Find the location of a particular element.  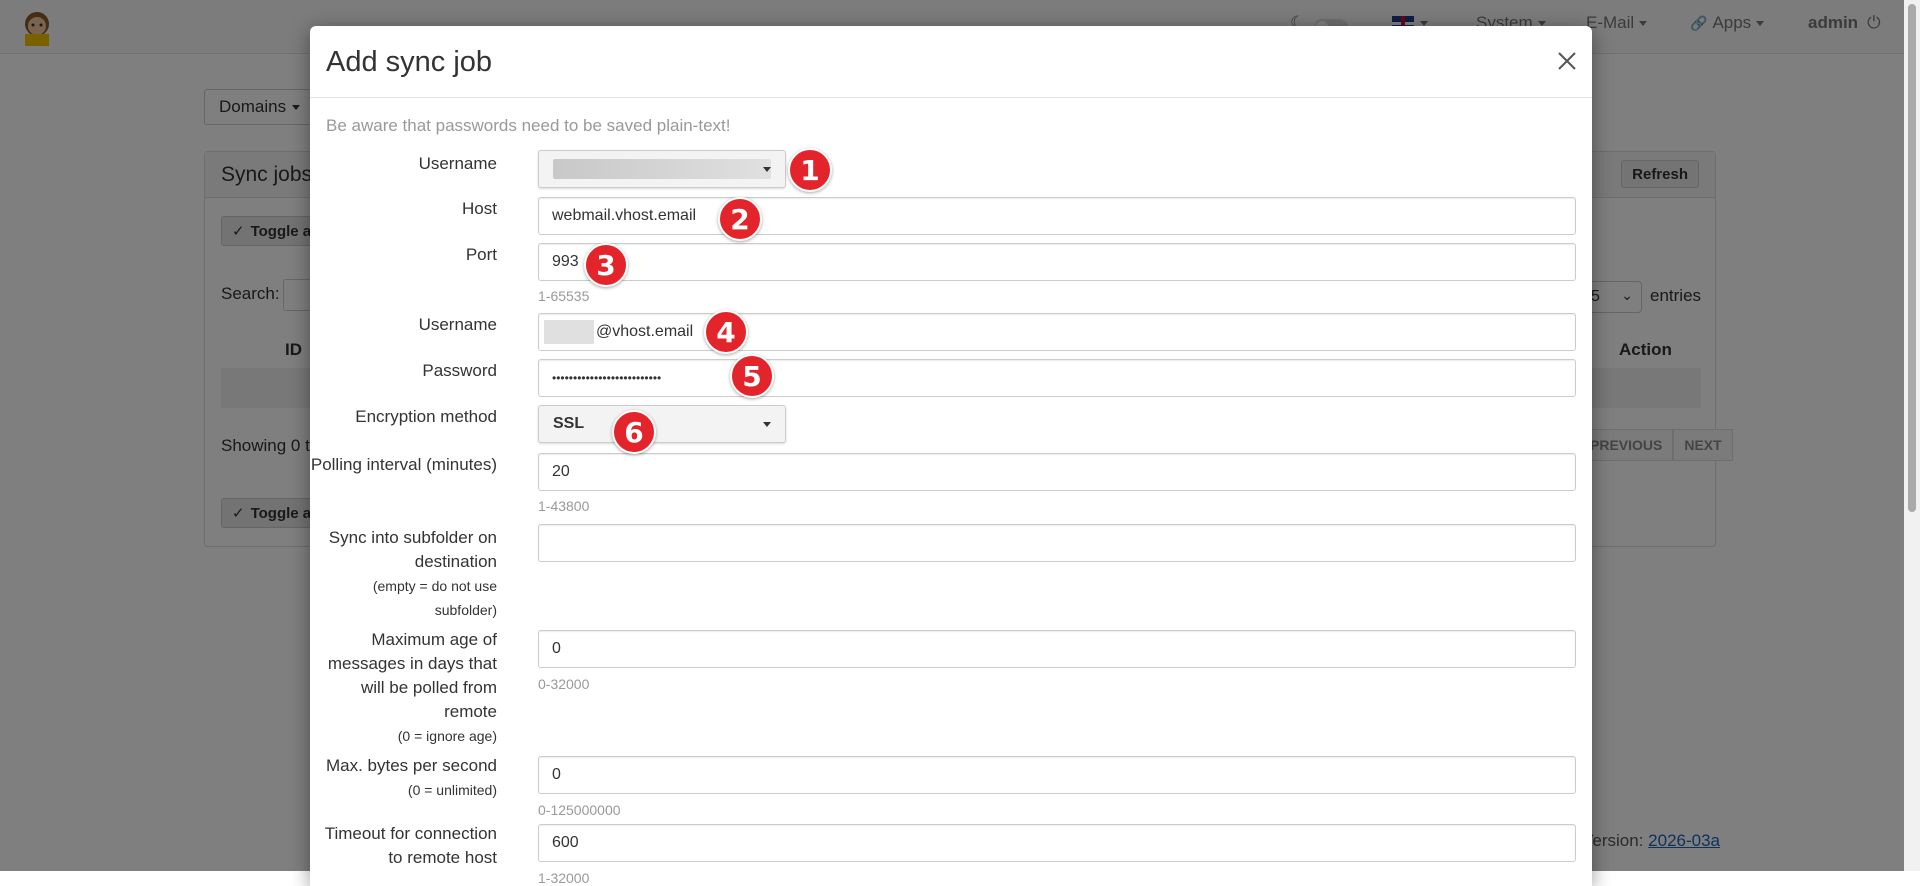

remote-username-input: @vhost.email is located at coordinates (1057, 332).